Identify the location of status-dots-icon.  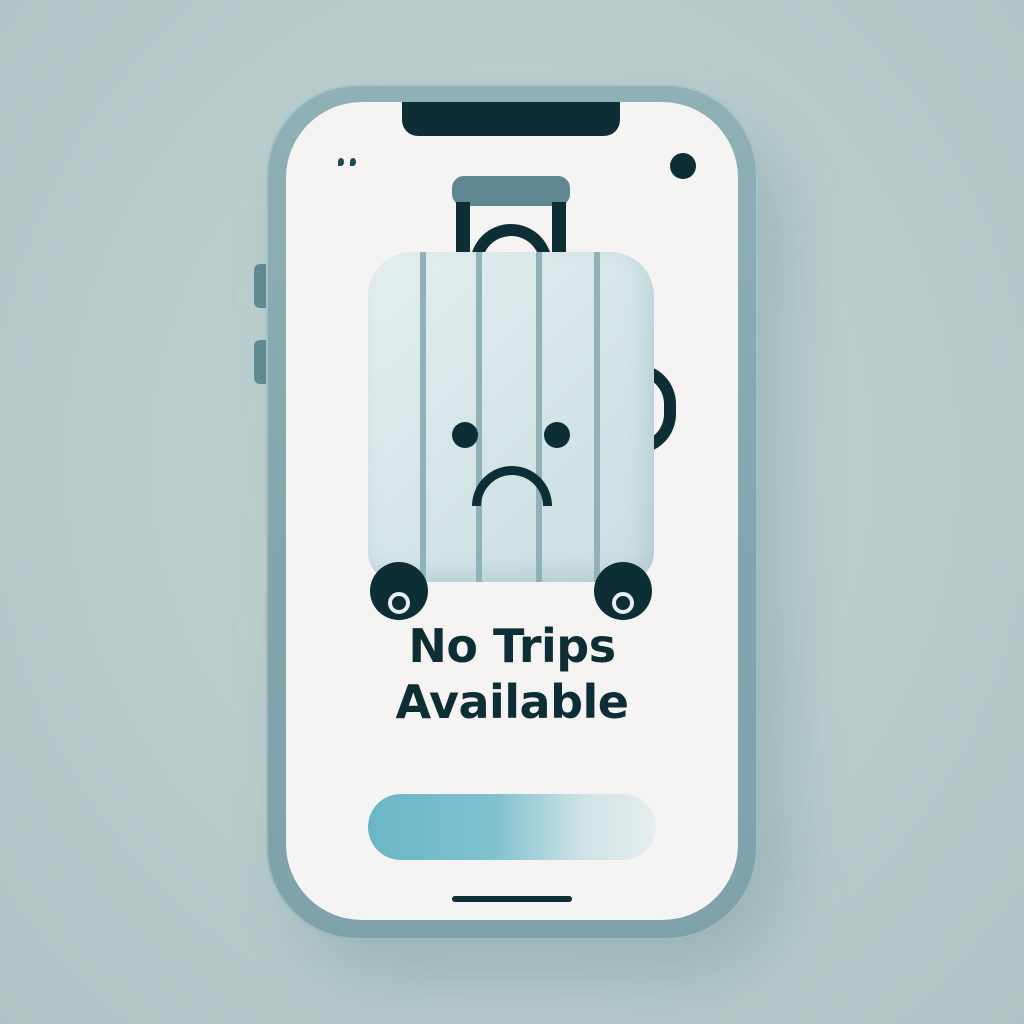
(347, 162).